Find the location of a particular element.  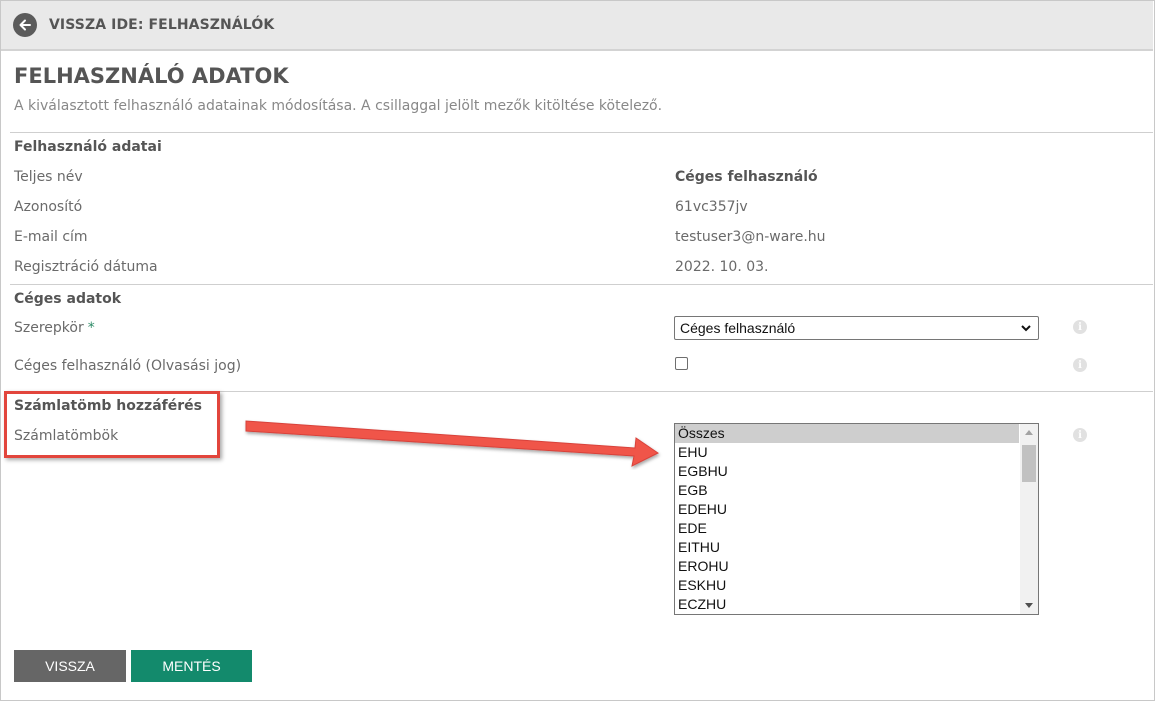

full-name-value: Céges felhasználó is located at coordinates (746, 177).